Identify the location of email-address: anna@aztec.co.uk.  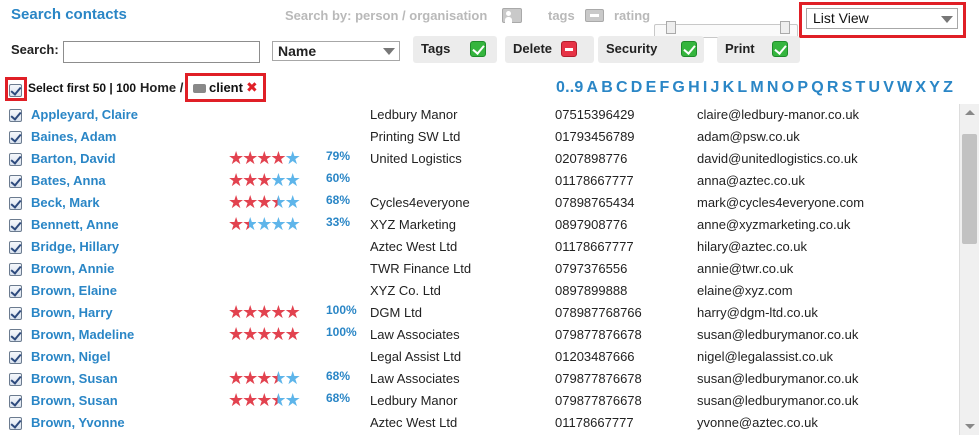
(751, 180).